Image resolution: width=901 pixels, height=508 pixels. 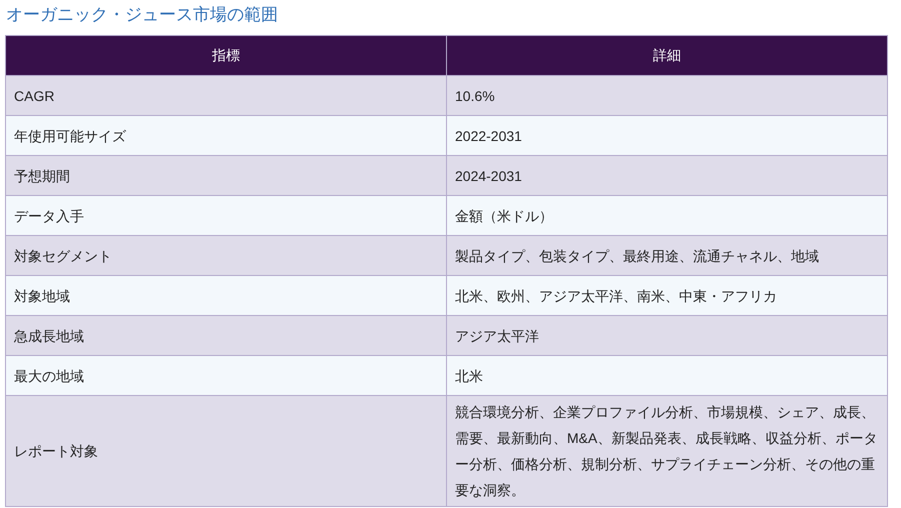 I want to click on column-header: 詳細, so click(x=667, y=56).